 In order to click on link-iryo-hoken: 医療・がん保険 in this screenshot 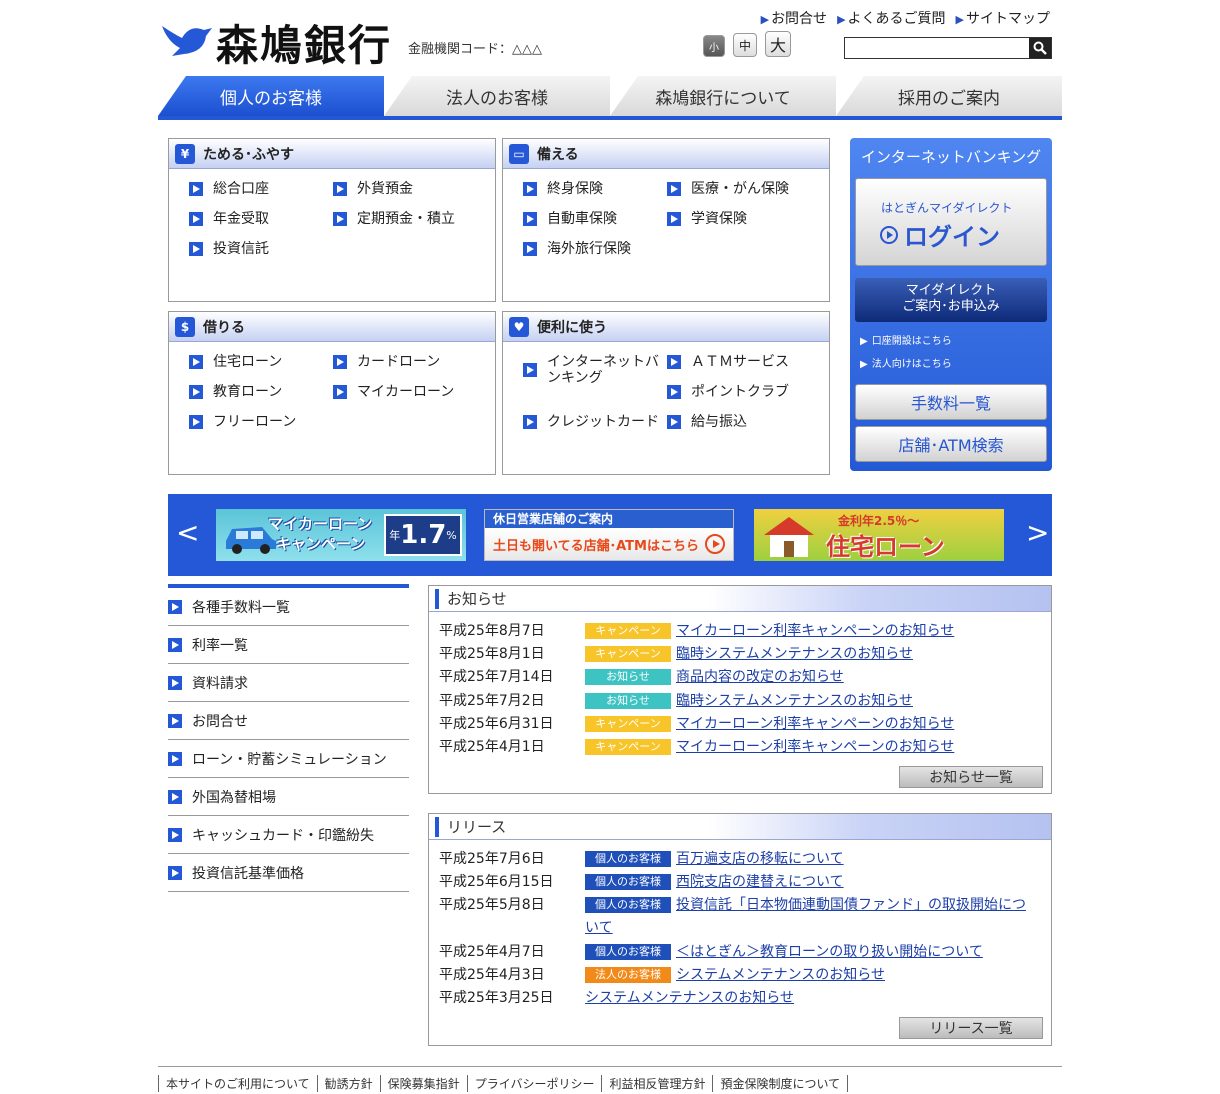, I will do `click(728, 189)`.